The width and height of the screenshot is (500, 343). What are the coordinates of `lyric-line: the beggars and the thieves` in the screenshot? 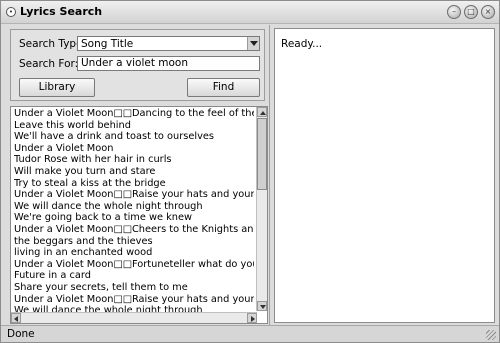 It's located at (134, 242).